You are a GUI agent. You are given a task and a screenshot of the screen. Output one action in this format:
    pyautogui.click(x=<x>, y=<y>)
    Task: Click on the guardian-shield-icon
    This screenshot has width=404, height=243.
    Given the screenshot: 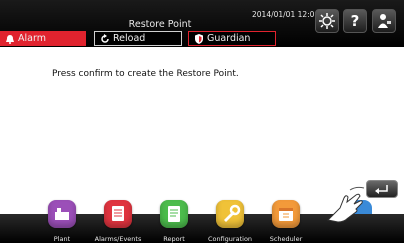 What is the action you would take?
    pyautogui.click(x=199, y=38)
    